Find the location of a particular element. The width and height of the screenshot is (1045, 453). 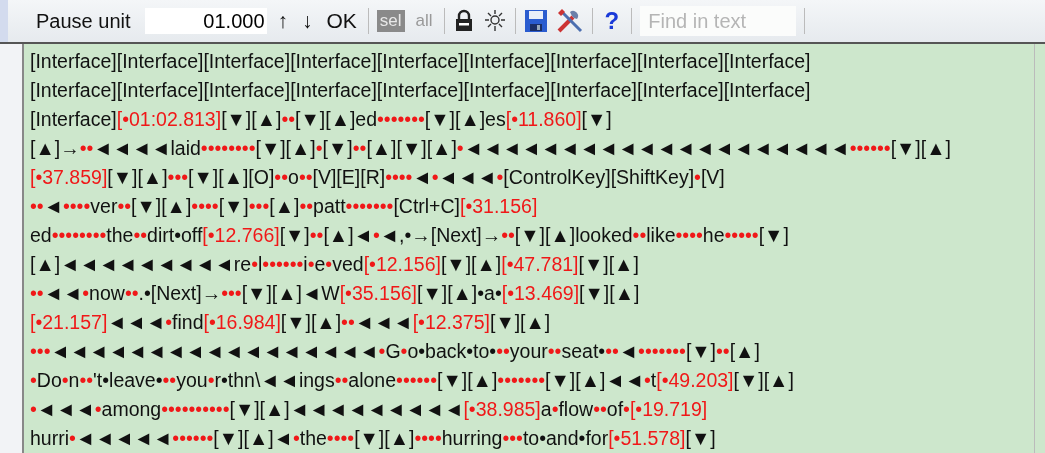

text-line: [▲]◄◄◄◄◄◄◄◄◄re•l••••••i•e•ved[•12.156][▼][▲][•47.781][▼][▲] is located at coordinates (334, 264).